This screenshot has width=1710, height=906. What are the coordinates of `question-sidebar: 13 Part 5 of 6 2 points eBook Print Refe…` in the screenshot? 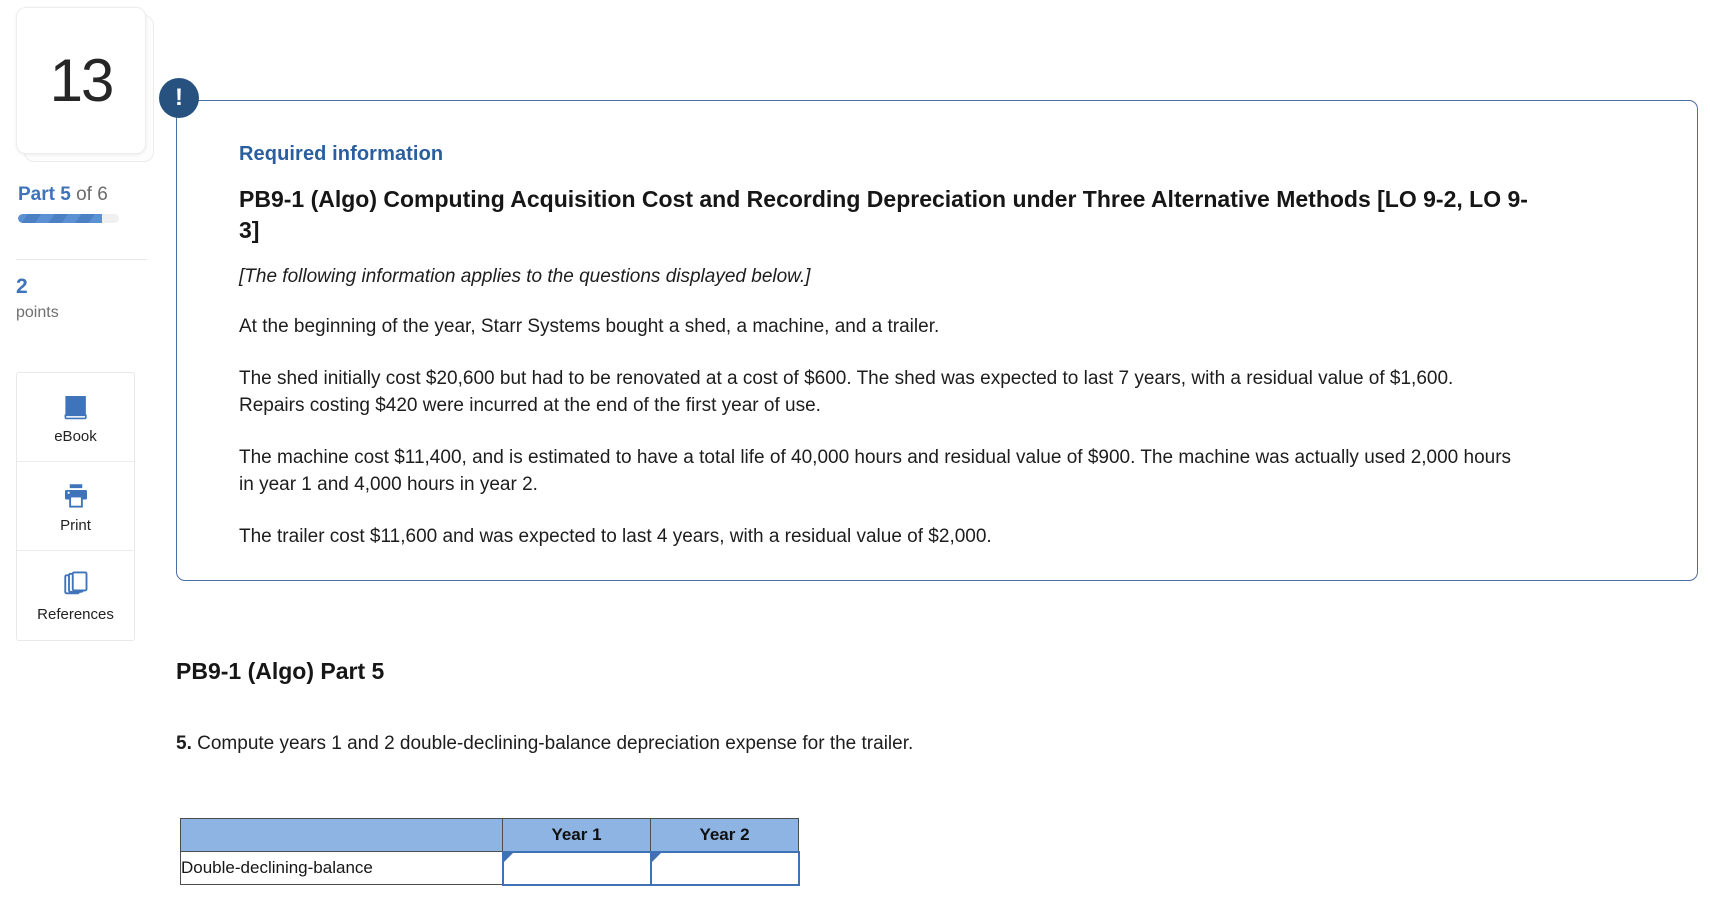 It's located at (85, 453).